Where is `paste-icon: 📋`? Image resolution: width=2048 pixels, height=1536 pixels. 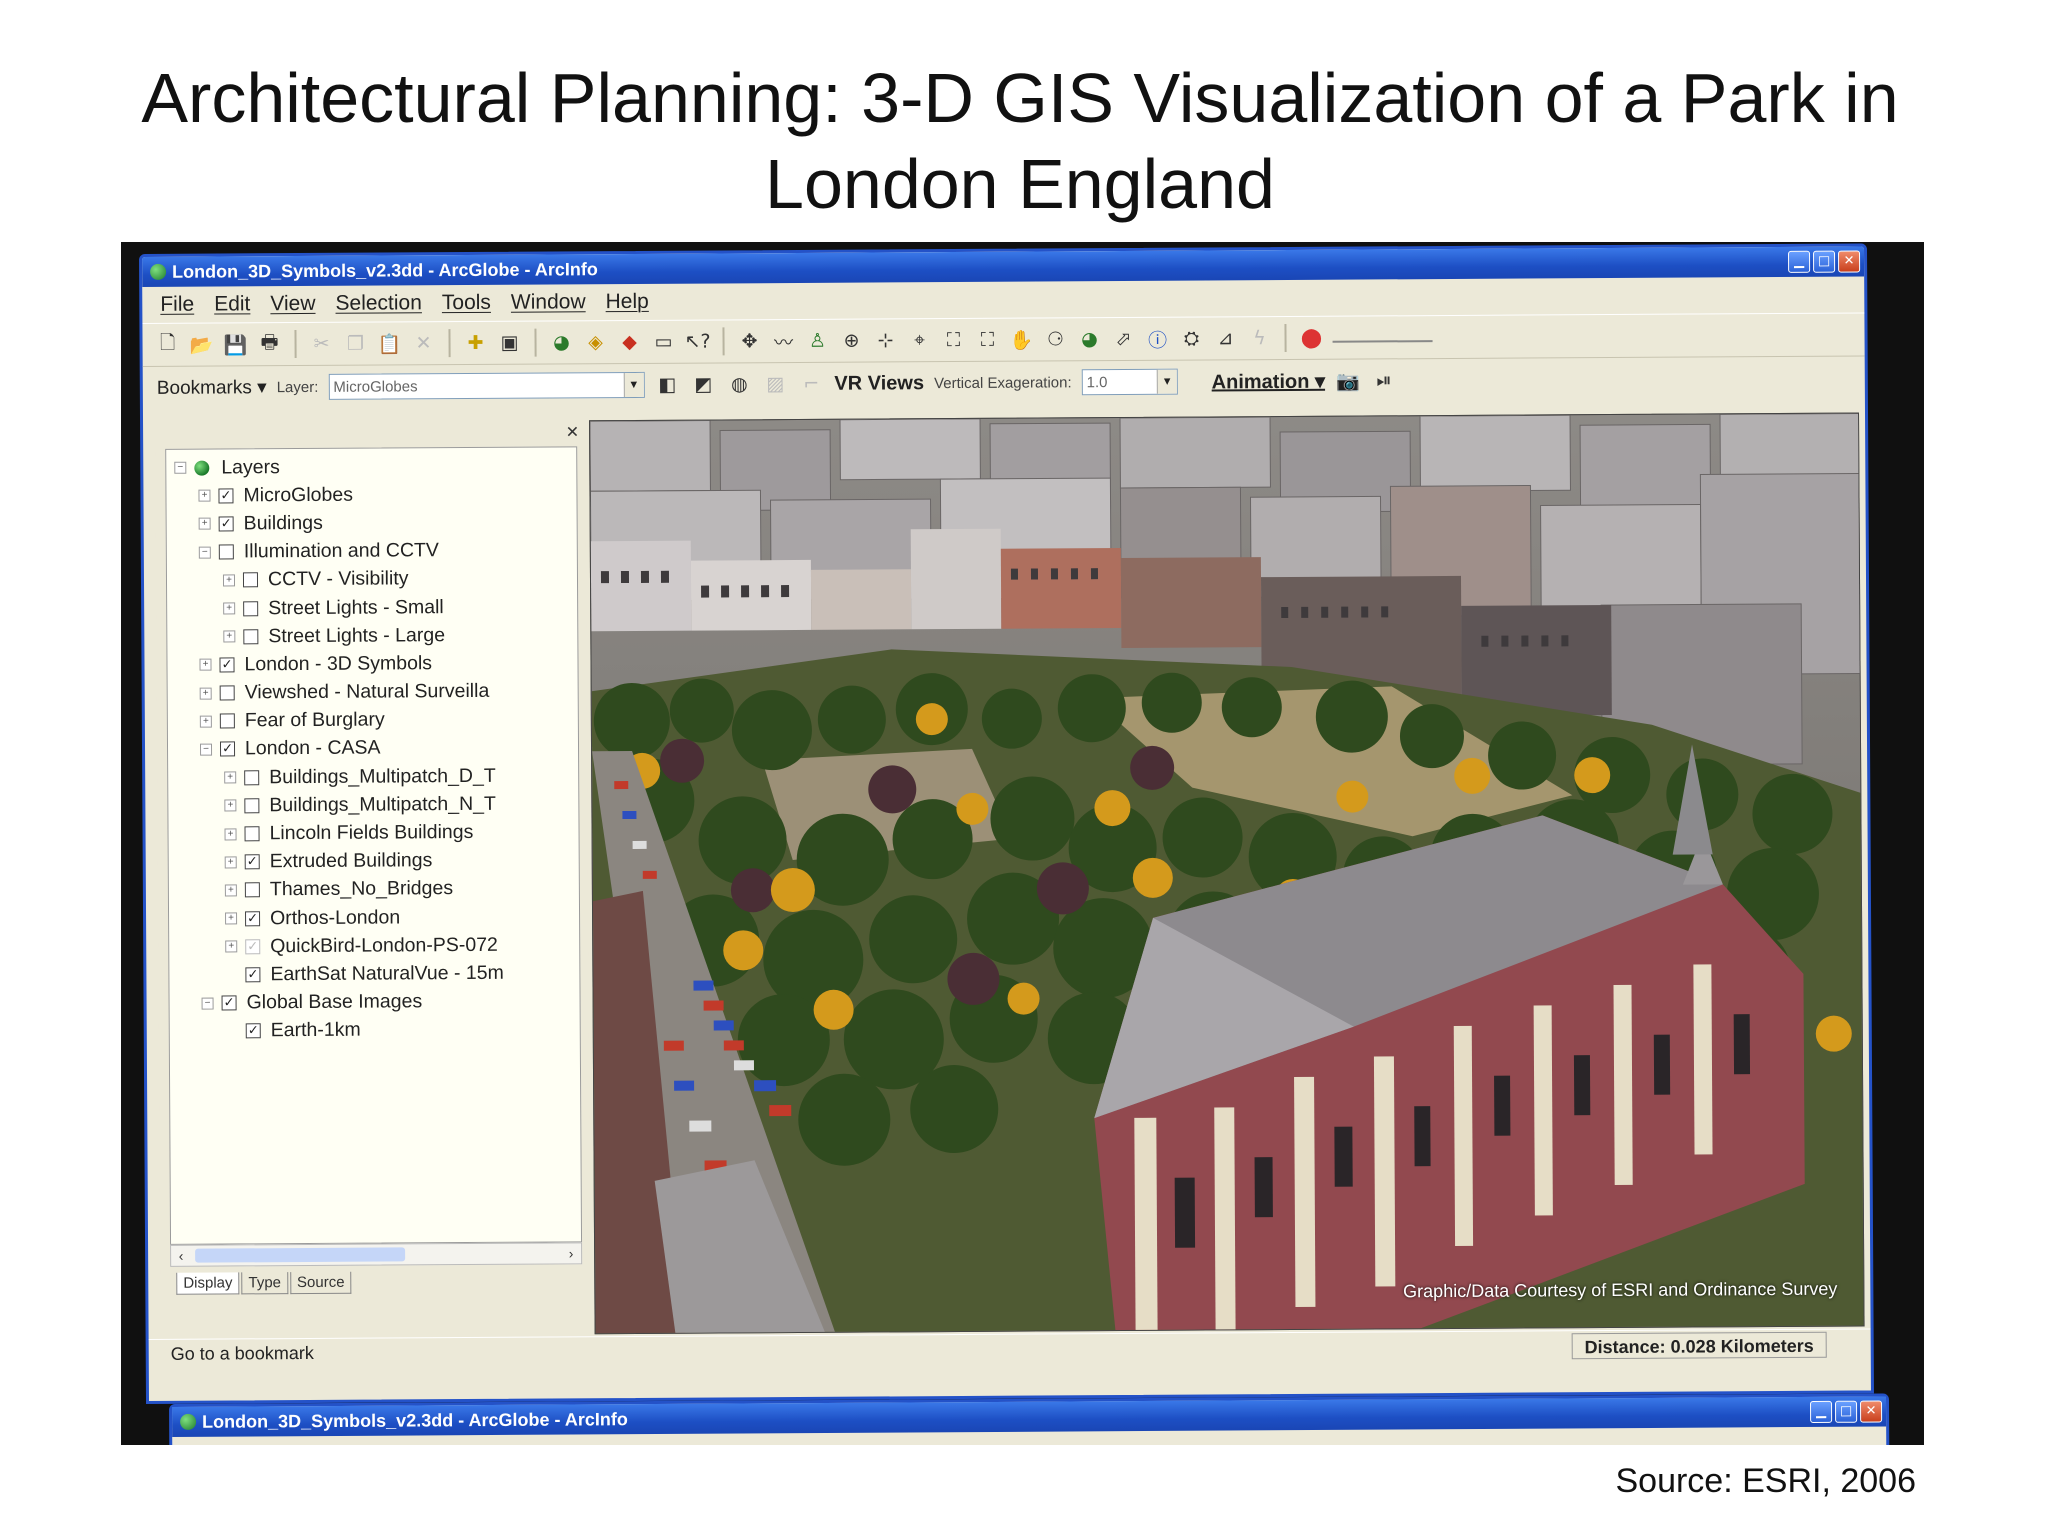 paste-icon: 📋 is located at coordinates (389, 343).